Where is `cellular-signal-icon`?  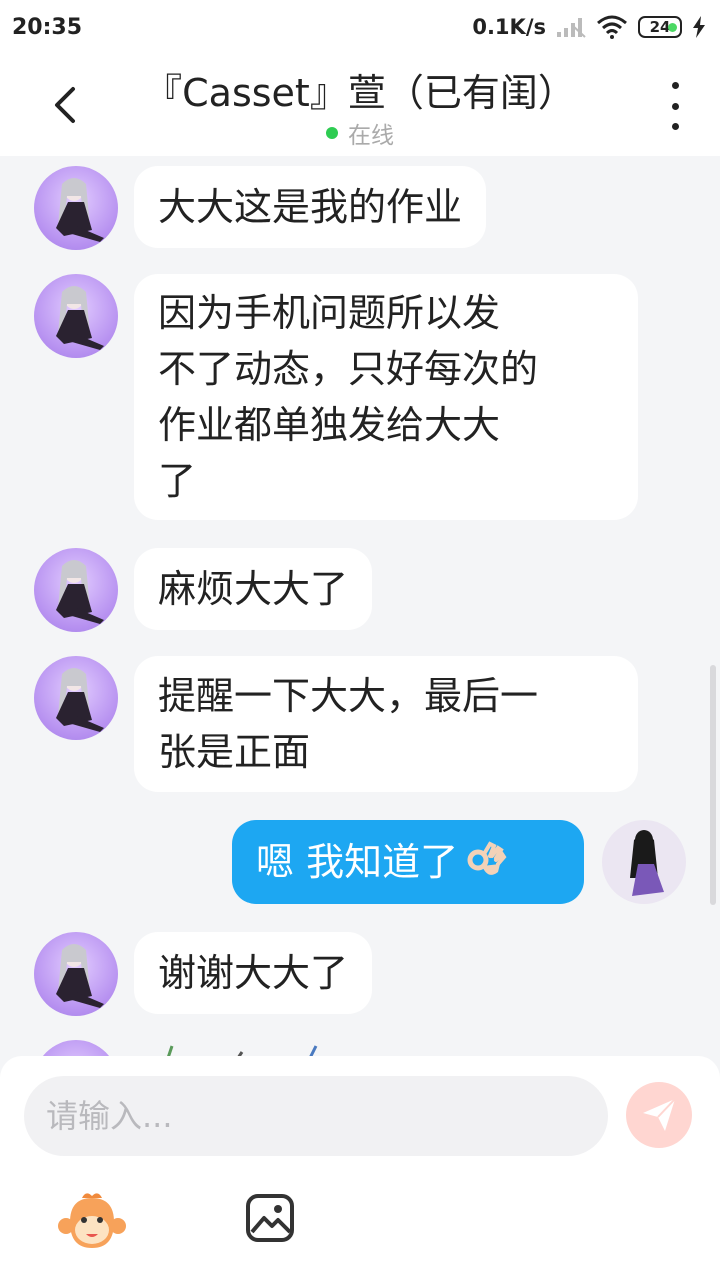
cellular-signal-icon is located at coordinates (571, 28).